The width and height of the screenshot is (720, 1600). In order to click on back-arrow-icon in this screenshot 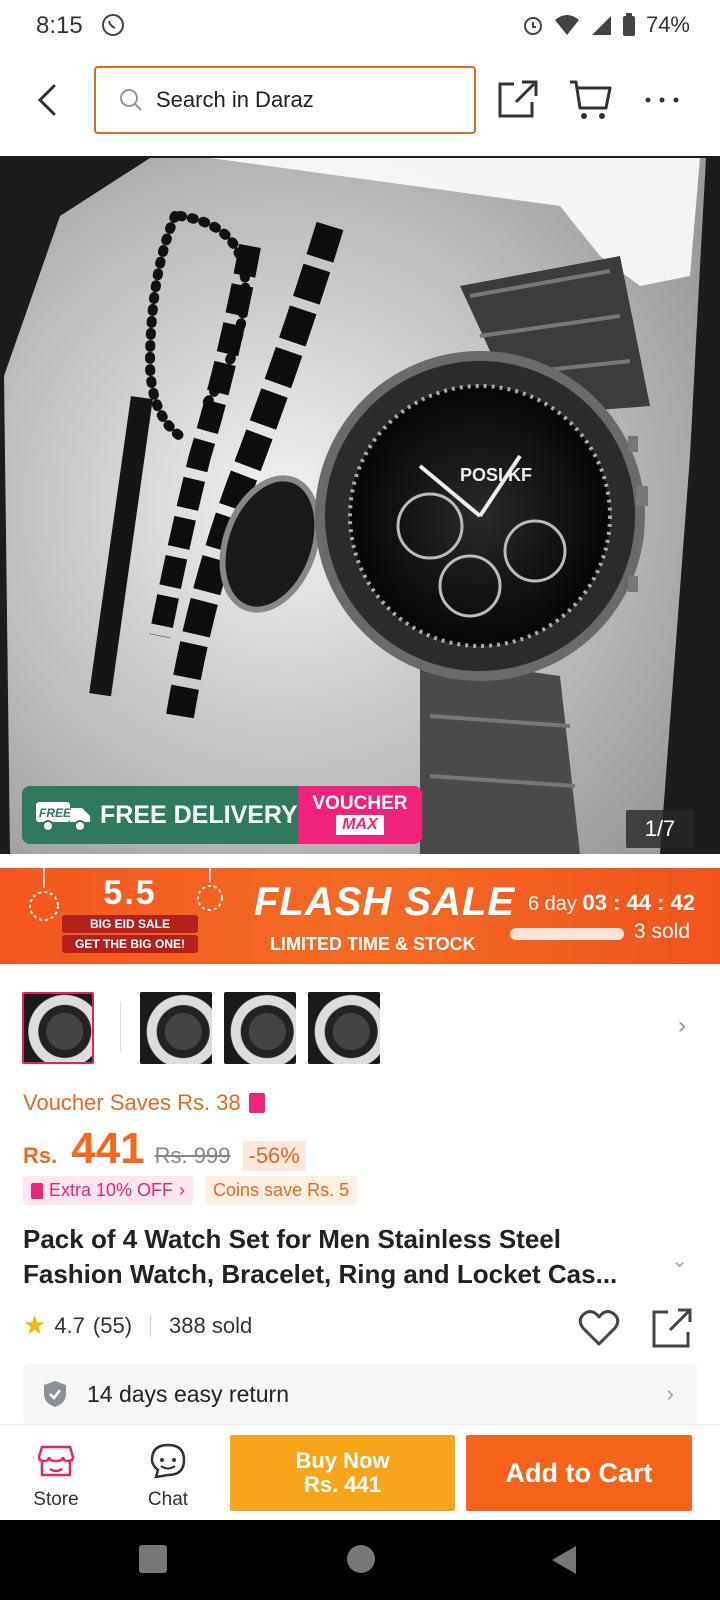, I will do `click(48, 100)`.